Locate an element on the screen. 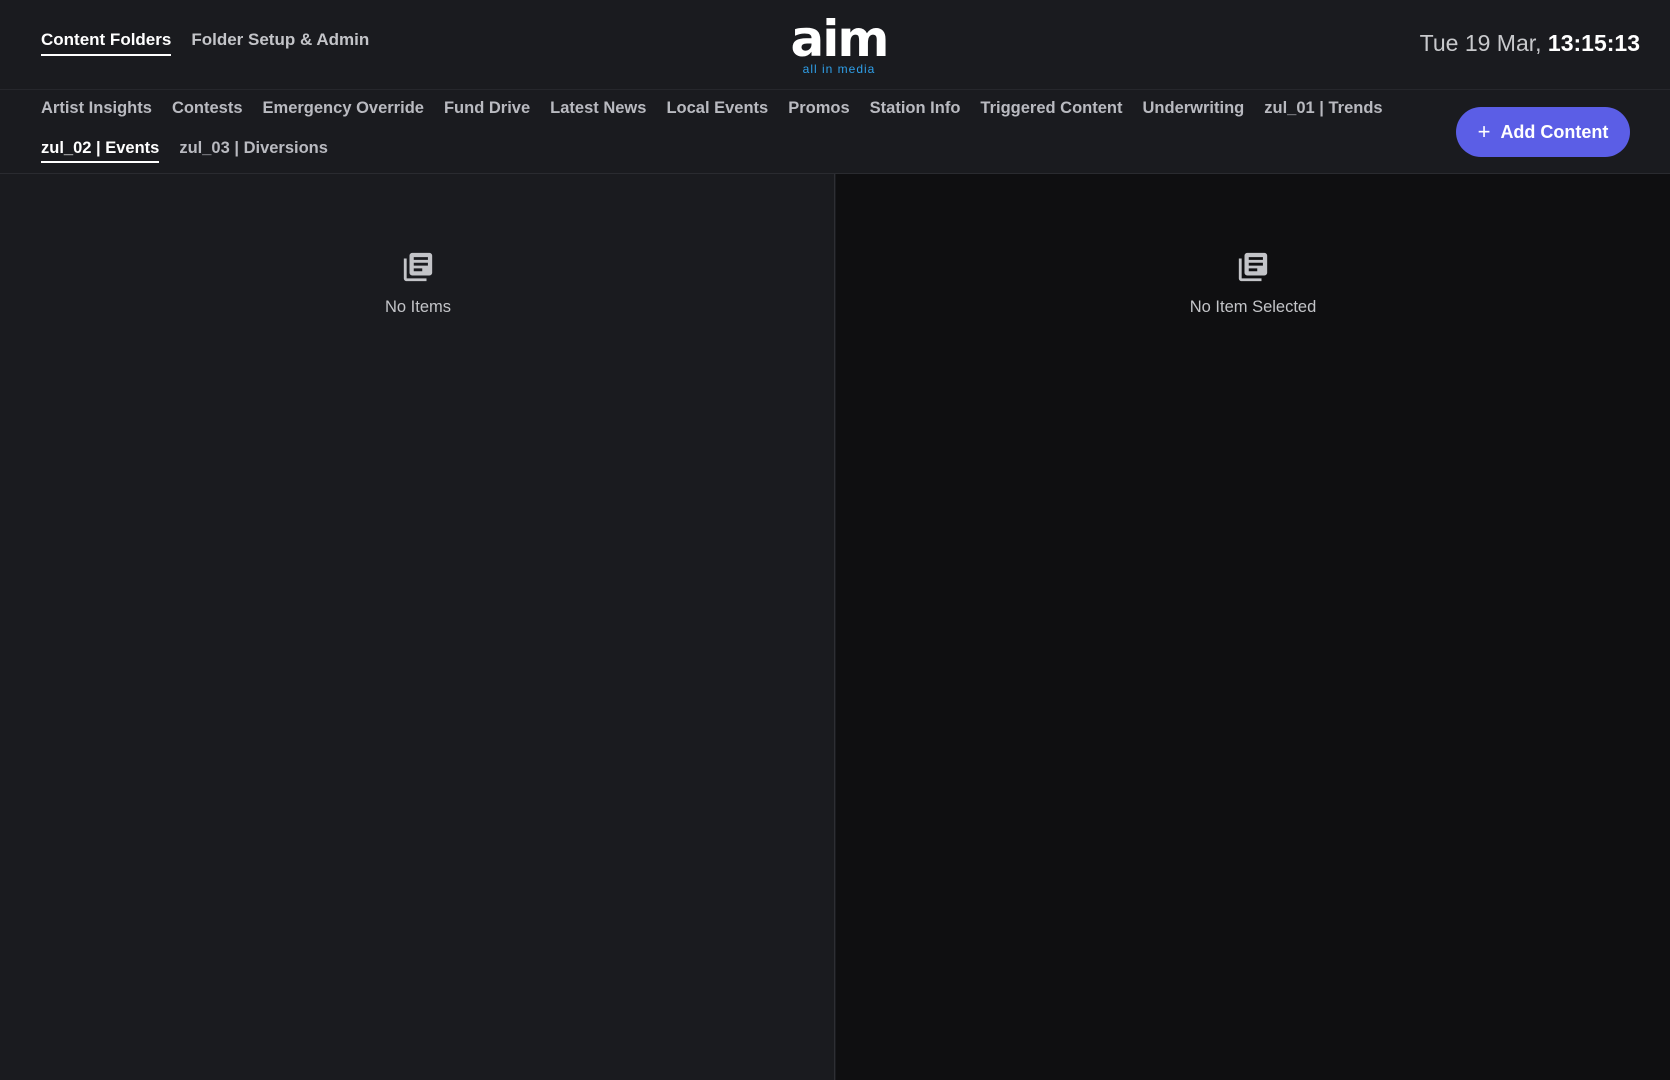 This screenshot has height=1080, width=1670. empty-list-text: No Items is located at coordinates (418, 307).